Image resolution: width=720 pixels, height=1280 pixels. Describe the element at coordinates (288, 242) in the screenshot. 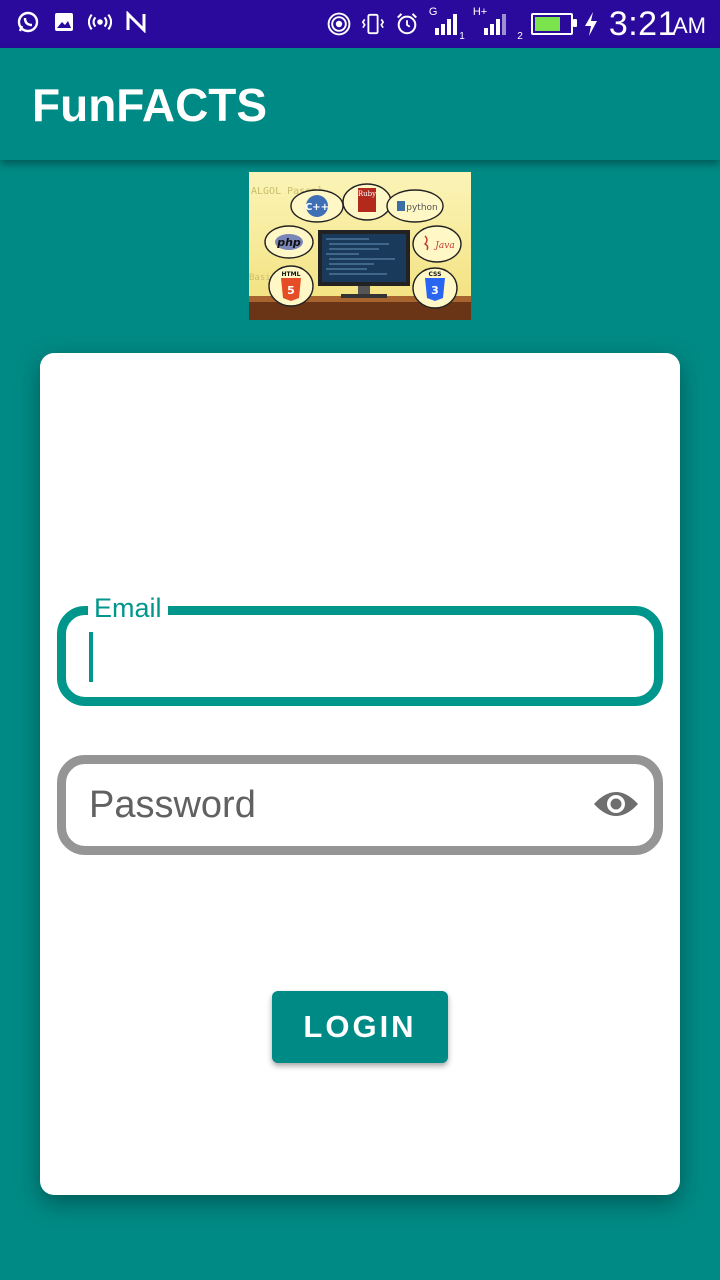

I see `php-label: php` at that location.